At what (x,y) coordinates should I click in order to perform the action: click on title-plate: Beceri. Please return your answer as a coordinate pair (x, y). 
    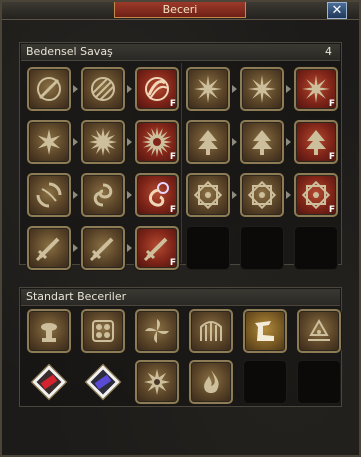
    Looking at the image, I should click on (180, 10).